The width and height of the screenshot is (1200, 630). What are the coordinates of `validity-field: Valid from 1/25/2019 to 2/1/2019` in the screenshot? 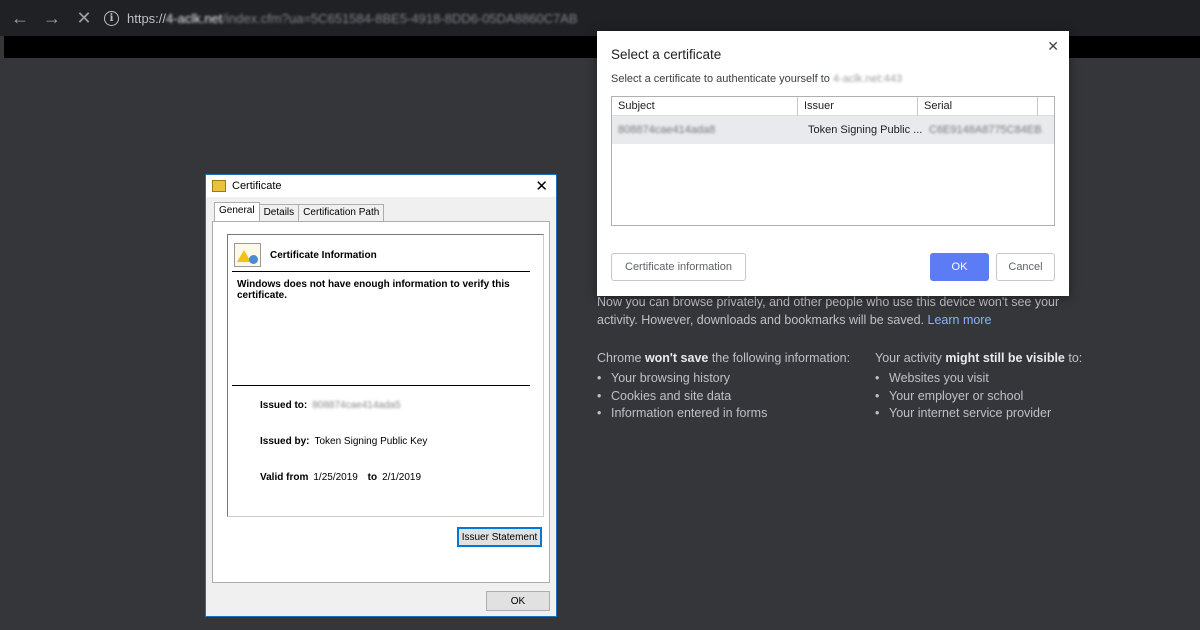 It's located at (340, 477).